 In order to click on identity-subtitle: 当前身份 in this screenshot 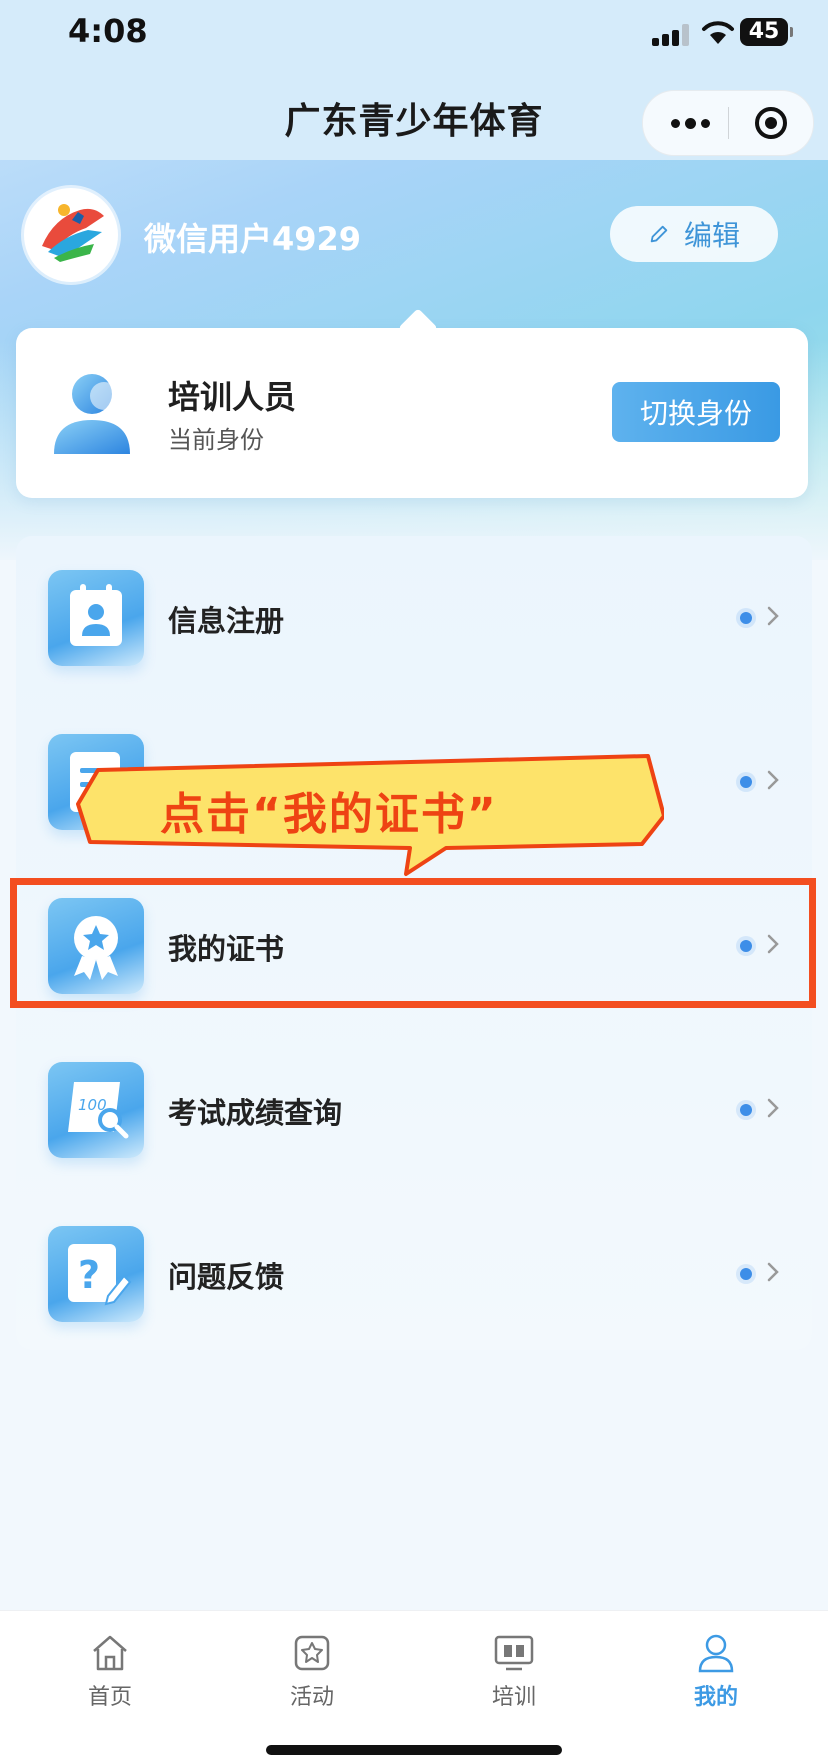, I will do `click(216, 440)`.